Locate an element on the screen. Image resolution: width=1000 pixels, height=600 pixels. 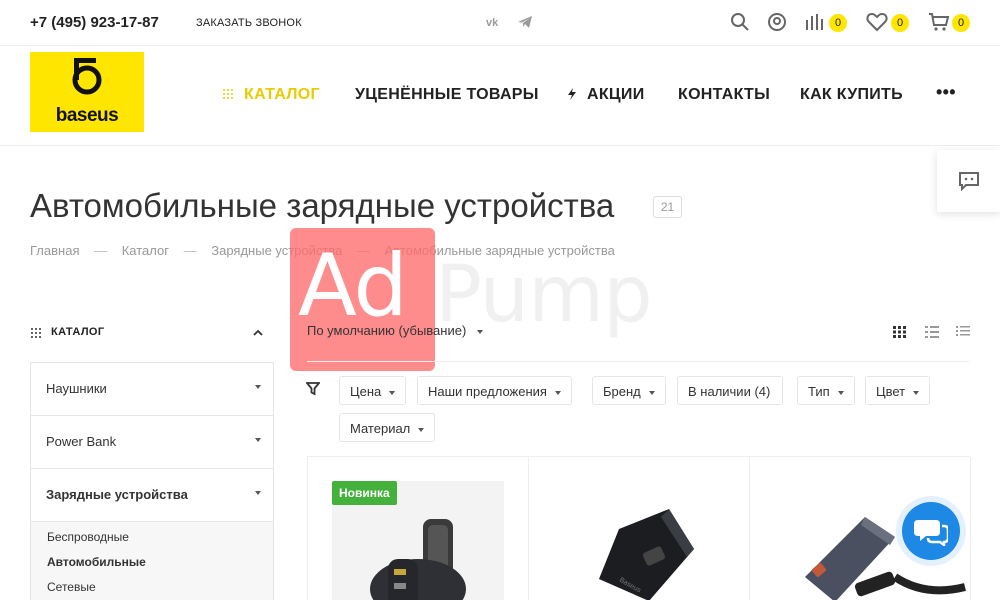
filter-price: Цена is located at coordinates (373, 390).